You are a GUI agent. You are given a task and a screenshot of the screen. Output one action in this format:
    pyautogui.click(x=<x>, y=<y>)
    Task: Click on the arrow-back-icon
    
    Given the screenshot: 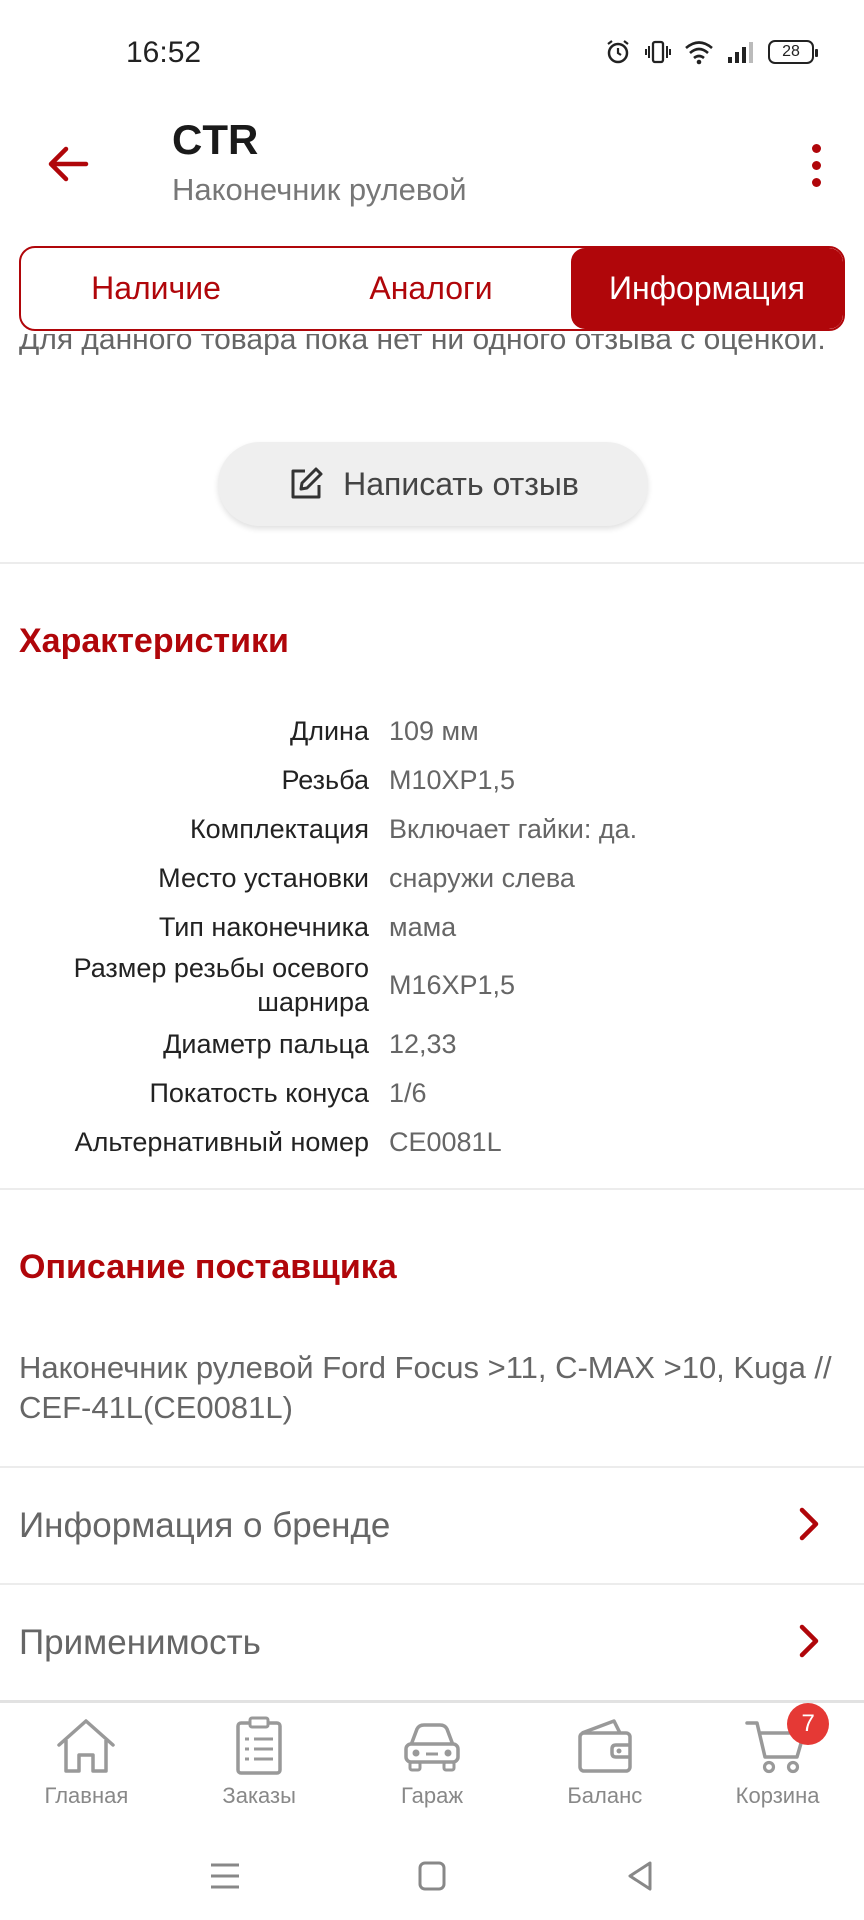 What is the action you would take?
    pyautogui.click(x=68, y=164)
    